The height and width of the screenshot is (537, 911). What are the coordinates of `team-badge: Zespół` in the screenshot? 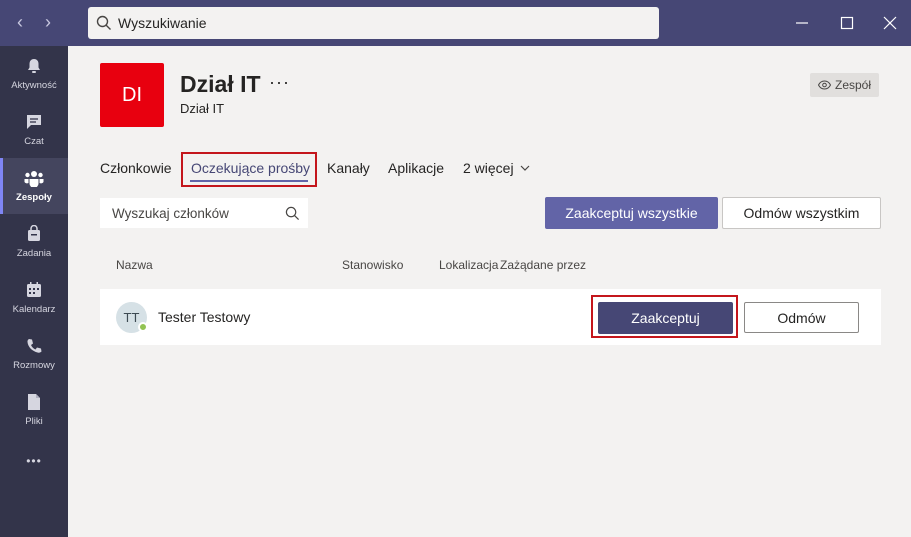 It's located at (845, 85).